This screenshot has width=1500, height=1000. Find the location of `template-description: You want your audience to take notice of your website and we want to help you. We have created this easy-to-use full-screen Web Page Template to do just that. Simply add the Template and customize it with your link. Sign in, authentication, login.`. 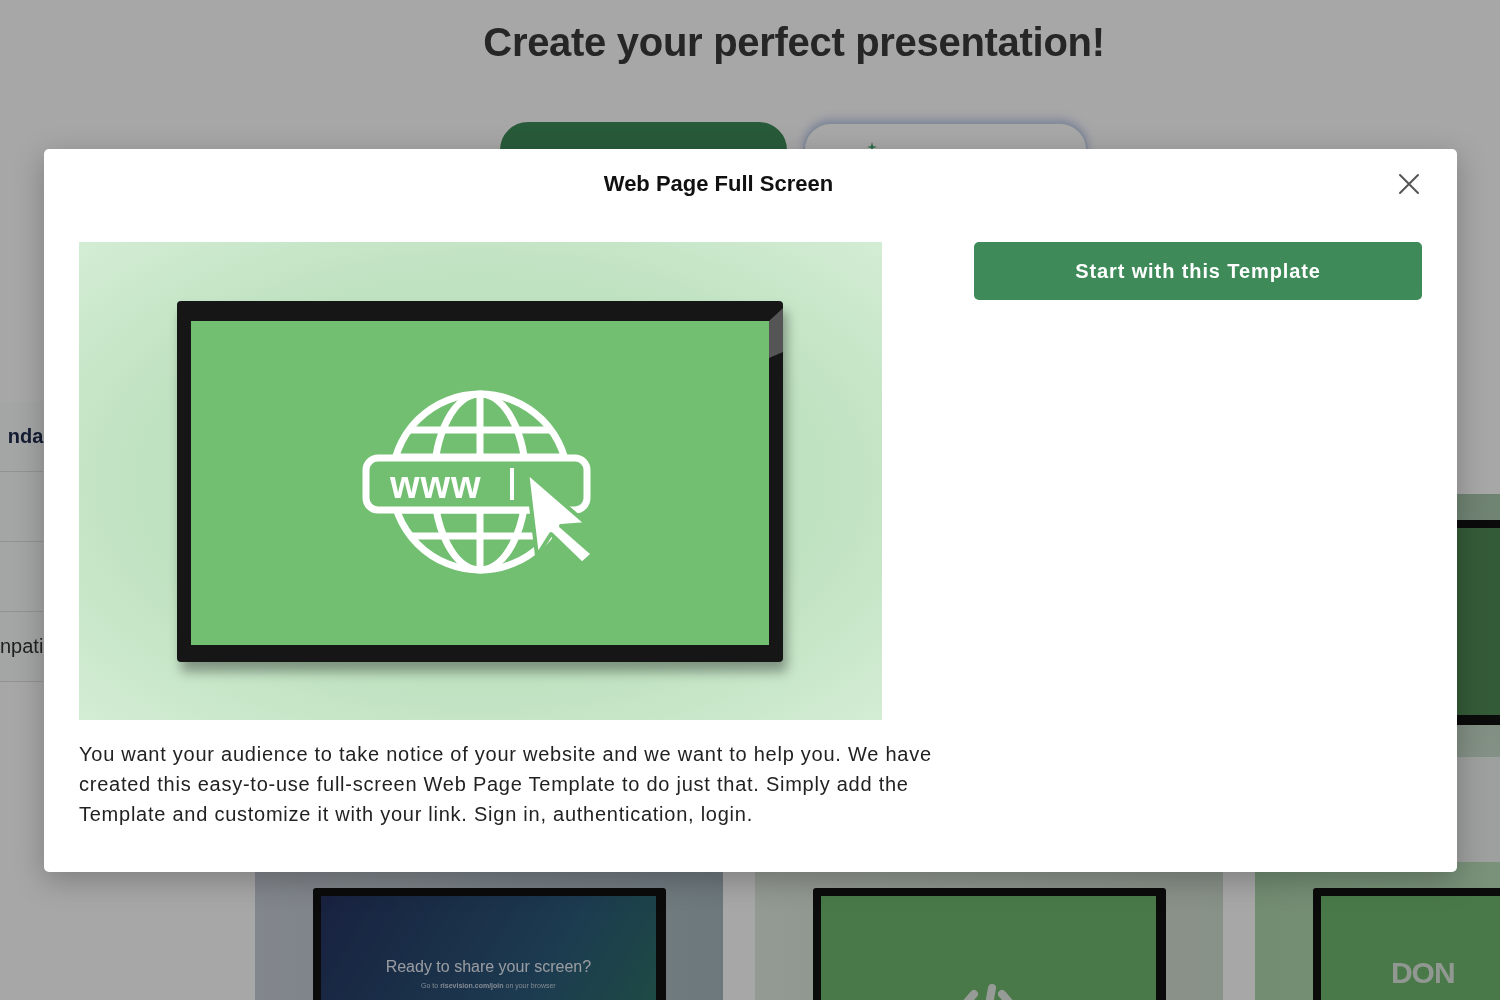

template-description: You want your audience to take notice of your website and we want to help you. We have created this easy-to-use full-screen Web Page Template to do just that. Simply add the Template and customize it with your link. Sign in, authentication, login. is located at coordinates (505, 784).